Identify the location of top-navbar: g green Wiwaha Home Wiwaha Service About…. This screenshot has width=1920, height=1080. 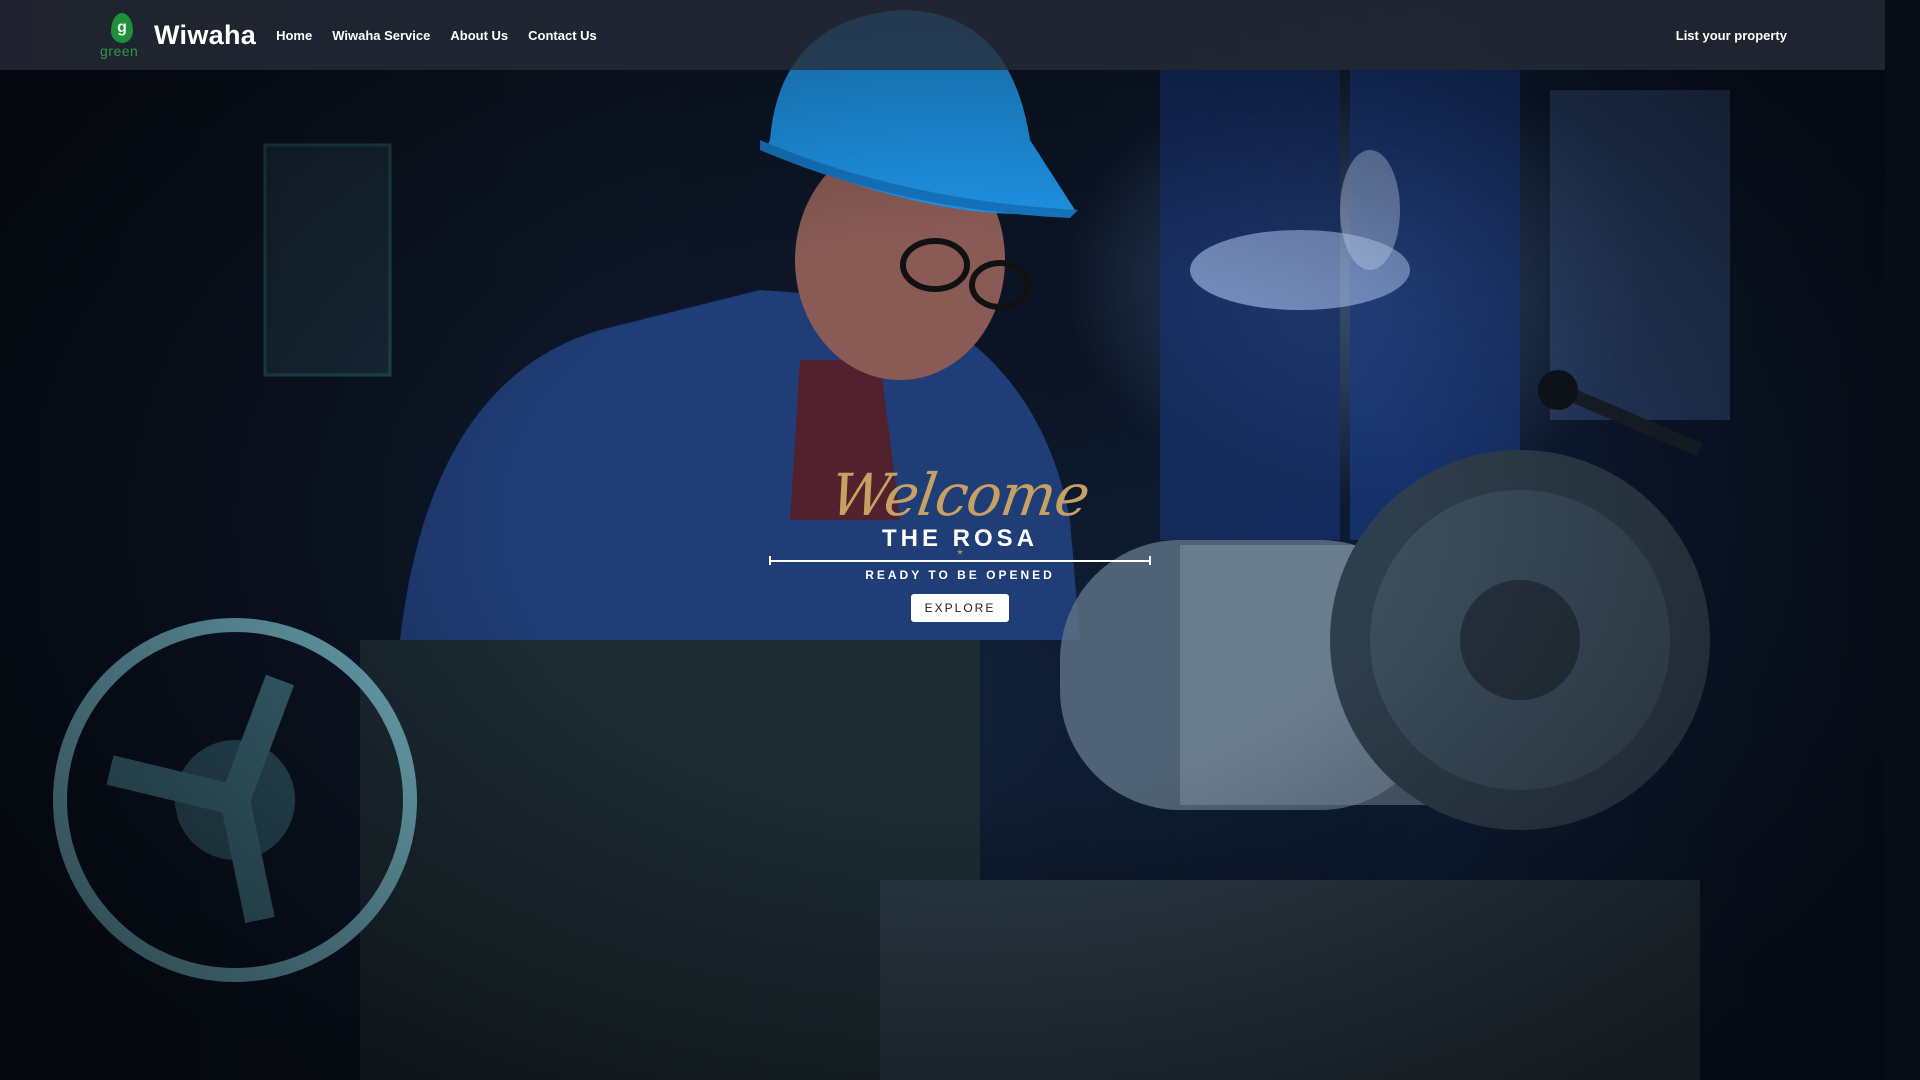
(942, 35).